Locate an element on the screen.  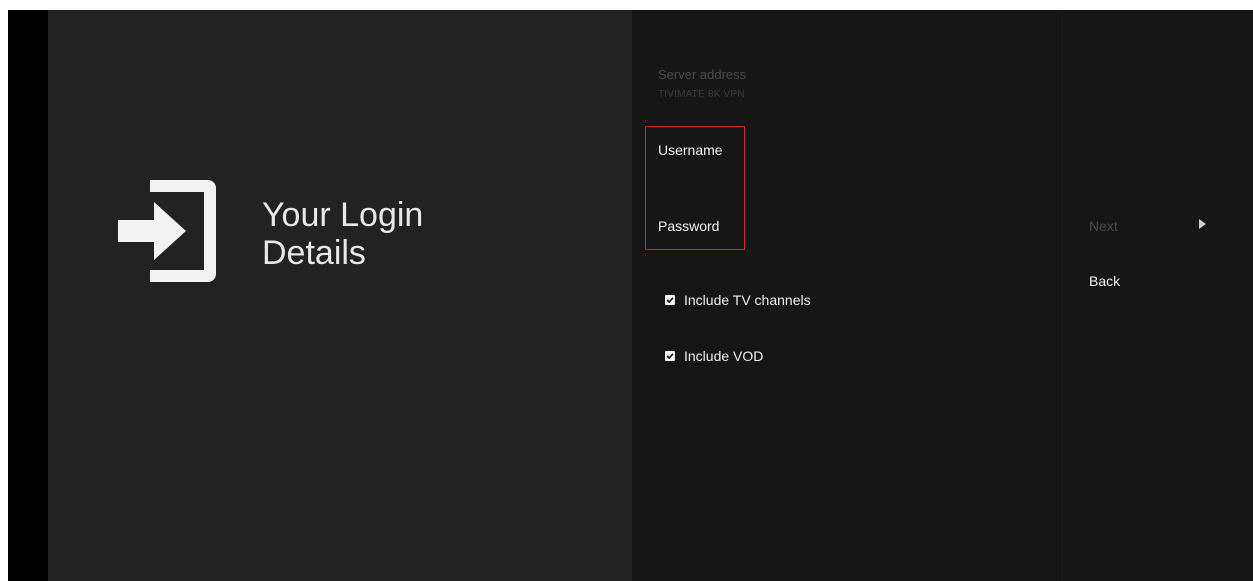
page-title-line-2: Details is located at coordinates (314, 253).